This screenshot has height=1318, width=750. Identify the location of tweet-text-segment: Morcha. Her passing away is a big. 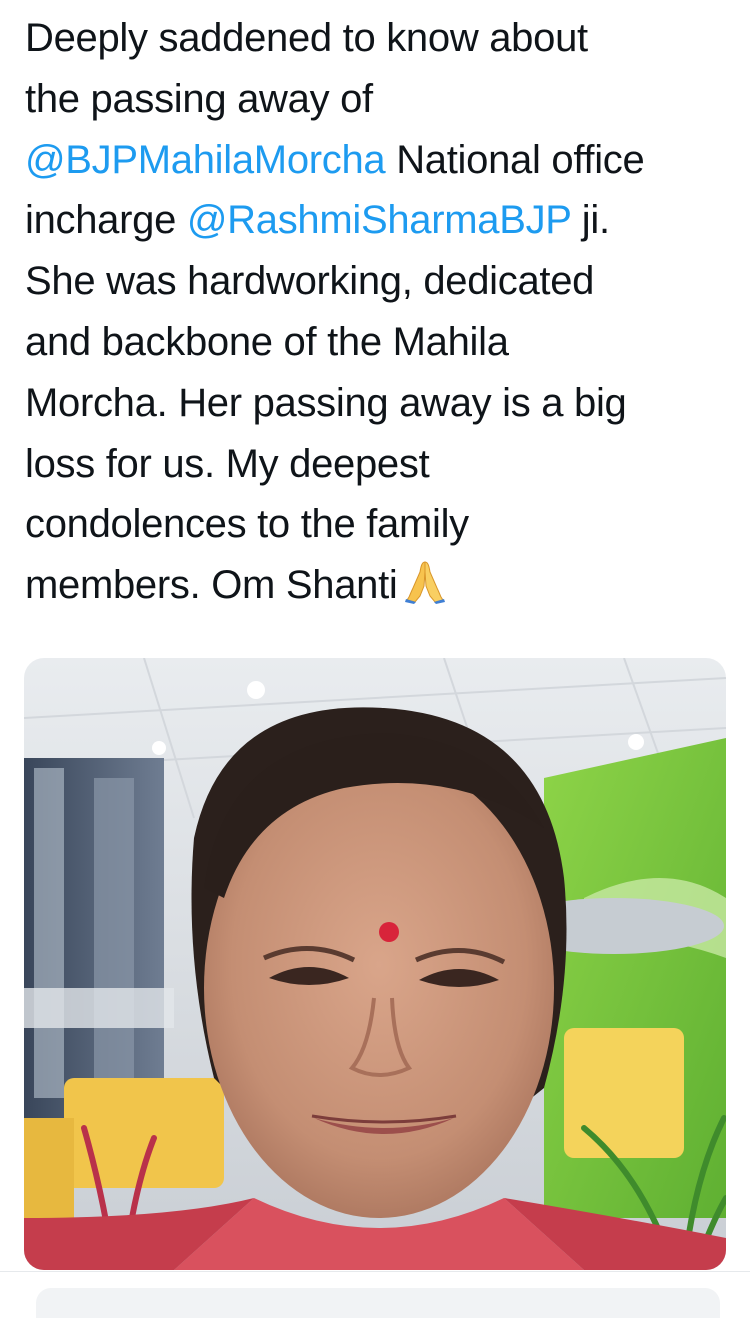
(326, 402).